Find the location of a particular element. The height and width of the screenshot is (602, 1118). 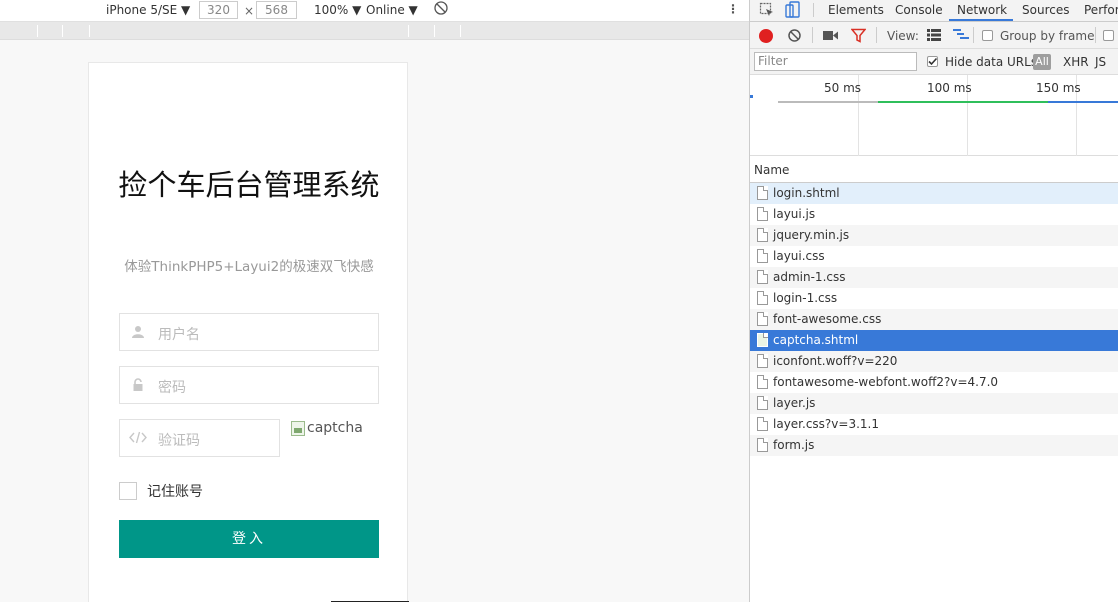

request-name: layer.css?v=3.1.1 is located at coordinates (826, 424).